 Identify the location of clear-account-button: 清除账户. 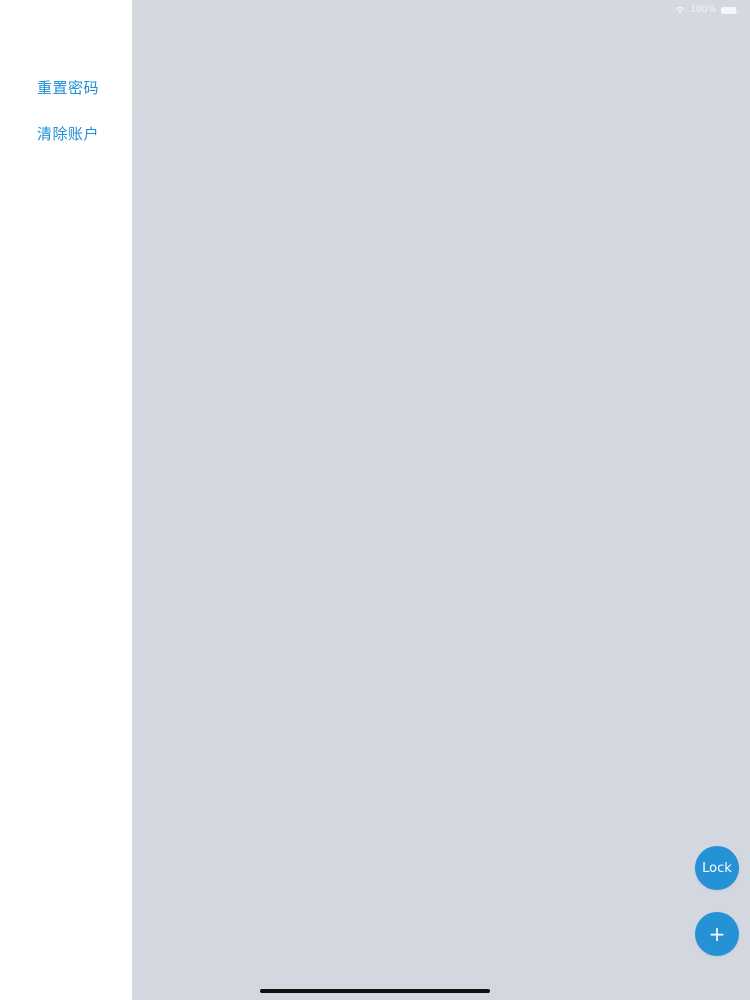
(68, 134).